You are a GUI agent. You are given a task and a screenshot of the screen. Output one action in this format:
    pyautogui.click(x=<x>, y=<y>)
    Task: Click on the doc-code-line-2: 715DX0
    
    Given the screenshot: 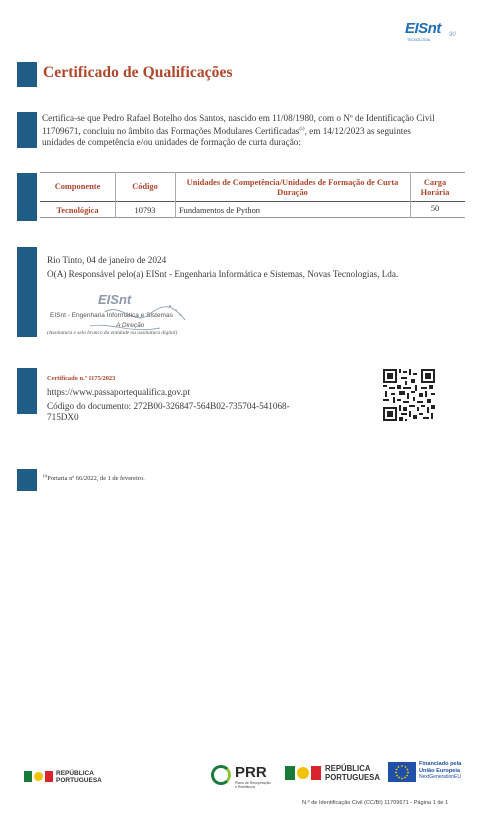 What is the action you would take?
    pyautogui.click(x=63, y=417)
    